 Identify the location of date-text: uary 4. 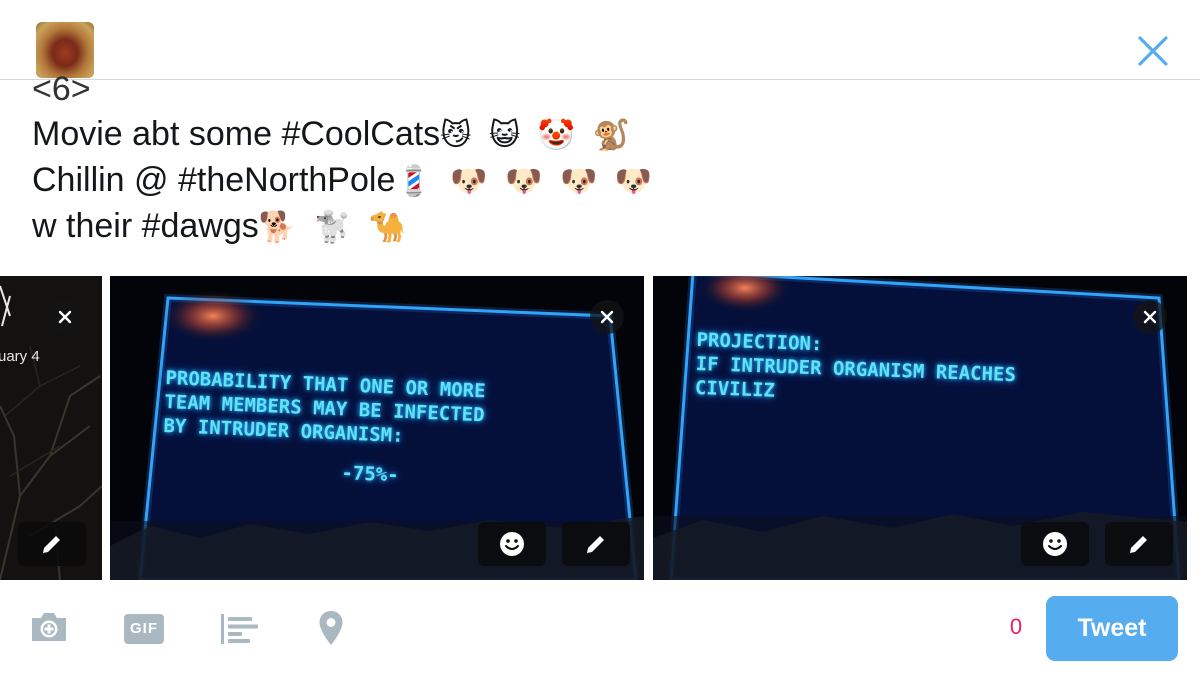
(20, 356).